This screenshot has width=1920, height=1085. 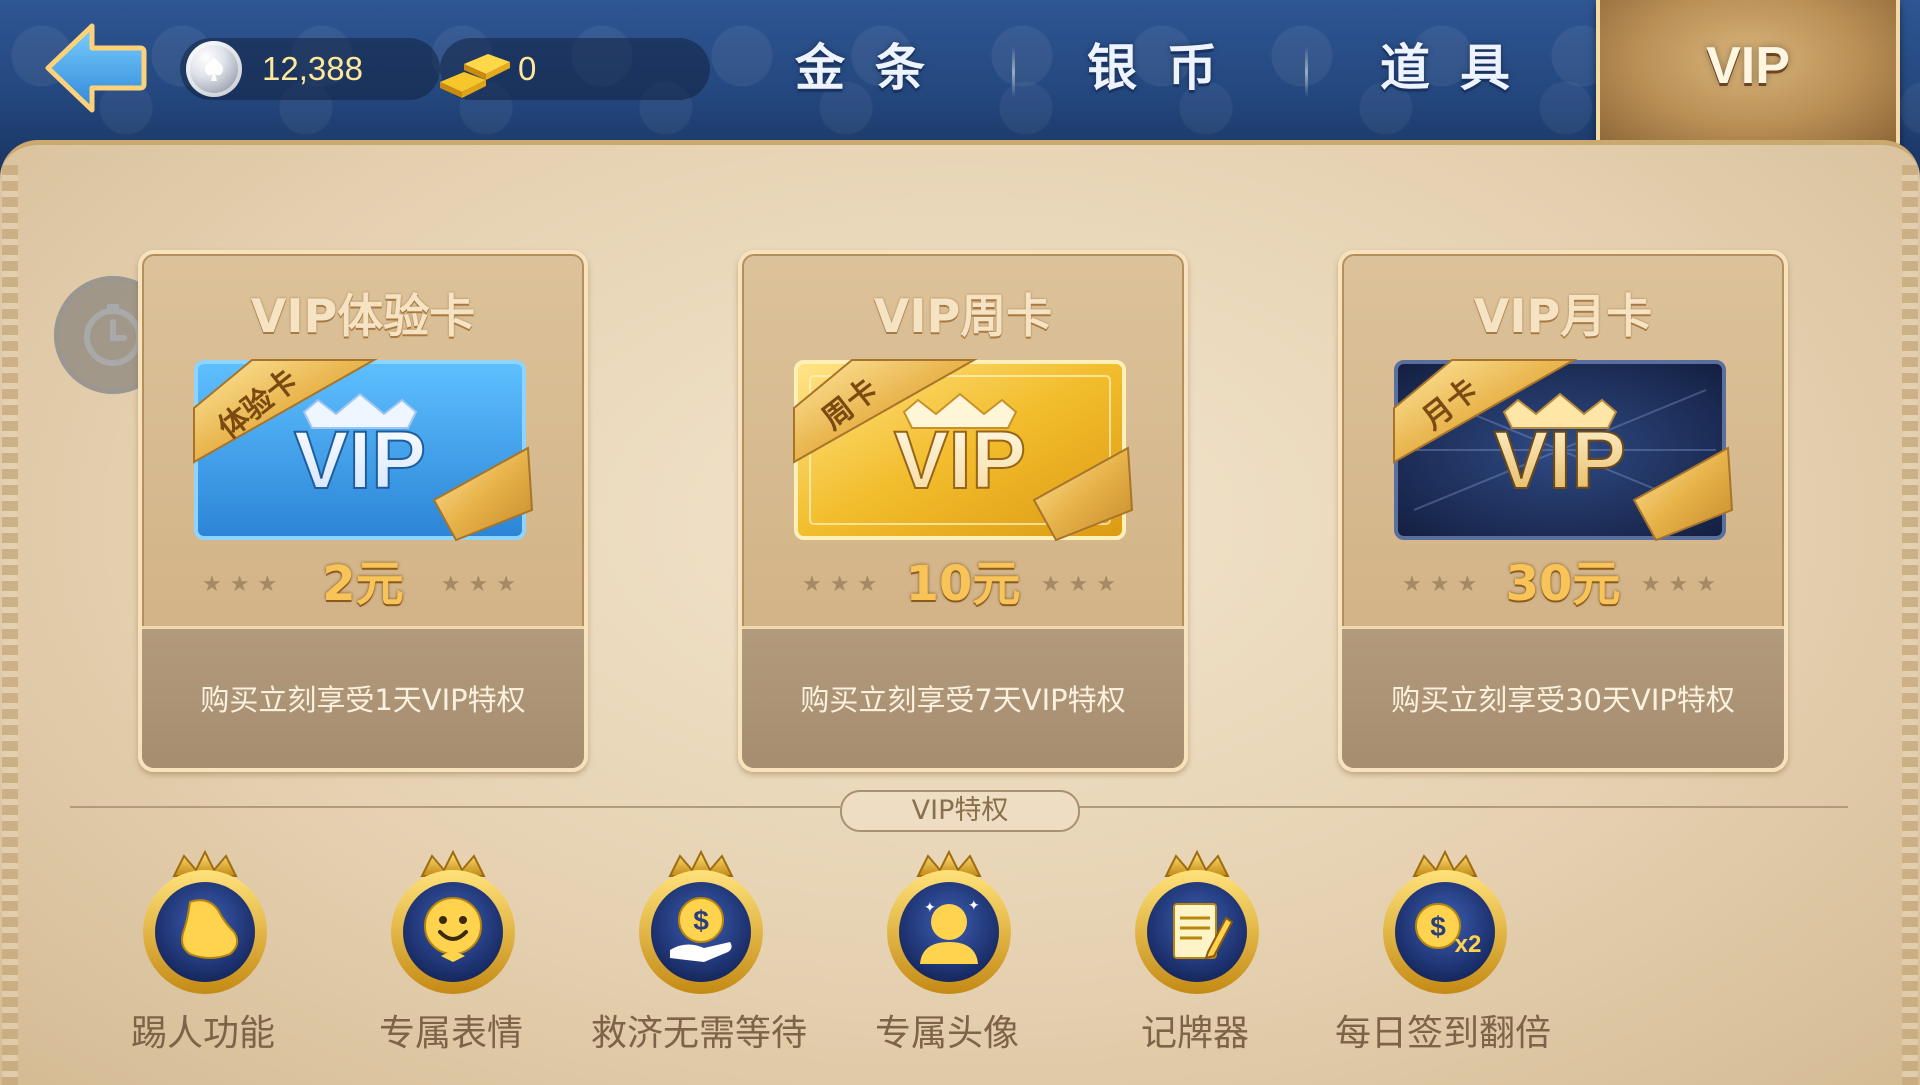 What do you see at coordinates (202, 1033) in the screenshot?
I see `privilege-label: 踢人功能` at bounding box center [202, 1033].